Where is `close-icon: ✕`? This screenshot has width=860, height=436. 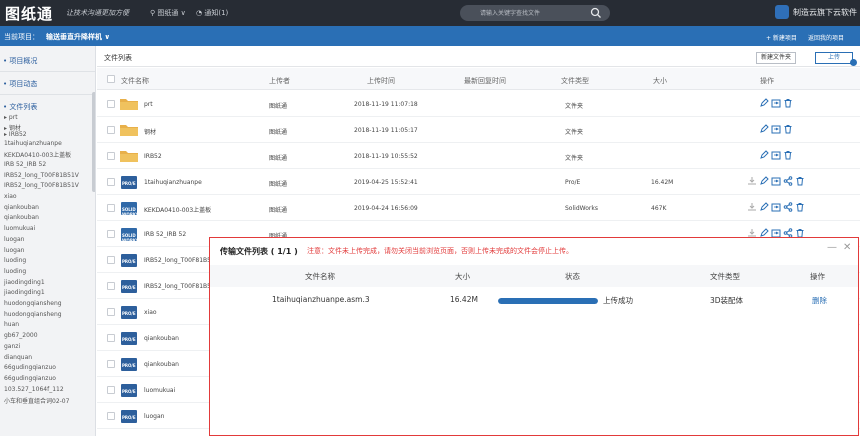 close-icon: ✕ is located at coordinates (847, 247).